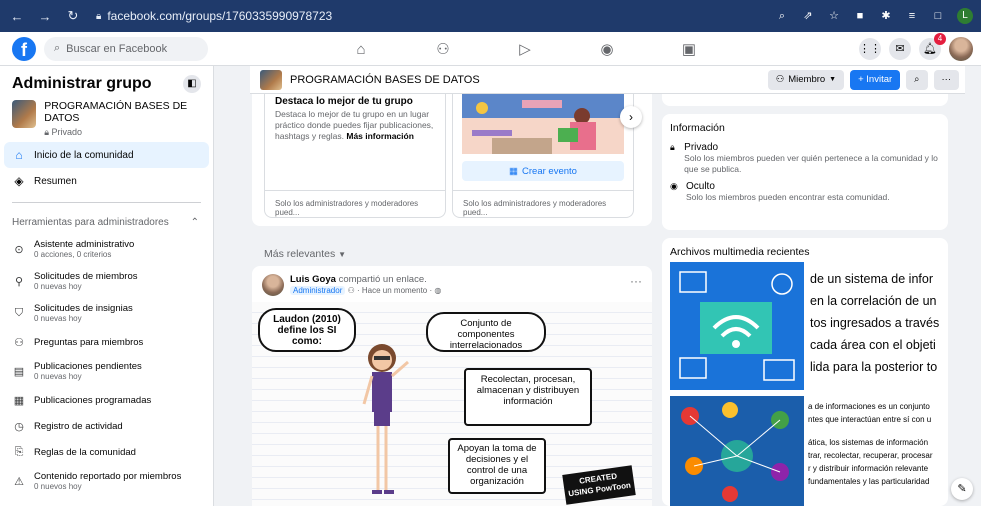  I want to click on group-title: PROGRAMACIÓN BASES DE DATOS, so click(385, 80).